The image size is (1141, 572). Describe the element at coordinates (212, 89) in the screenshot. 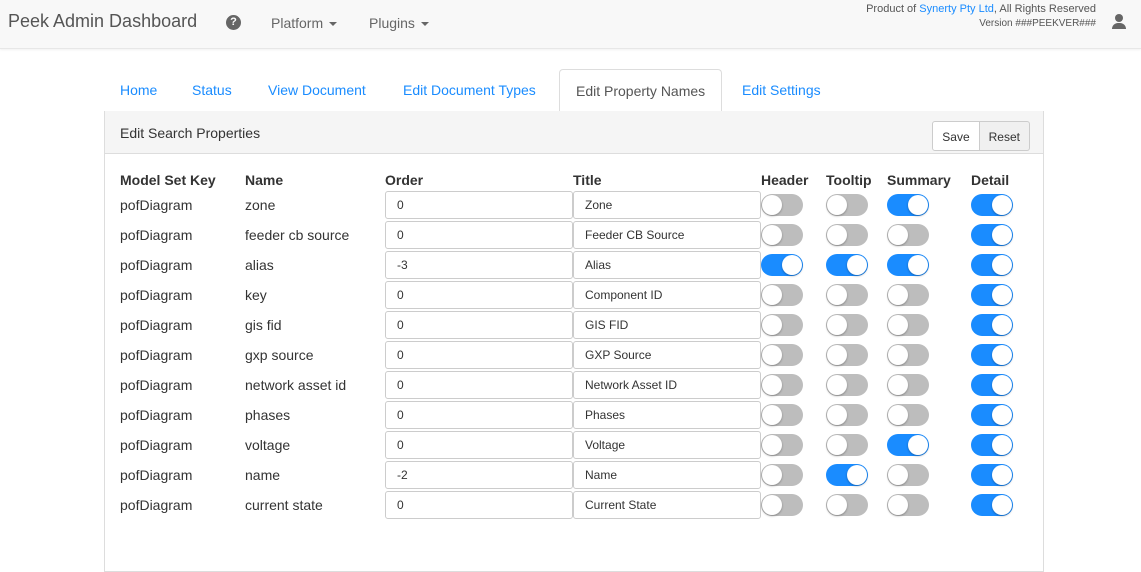

I see `tab-status: Status` at that location.